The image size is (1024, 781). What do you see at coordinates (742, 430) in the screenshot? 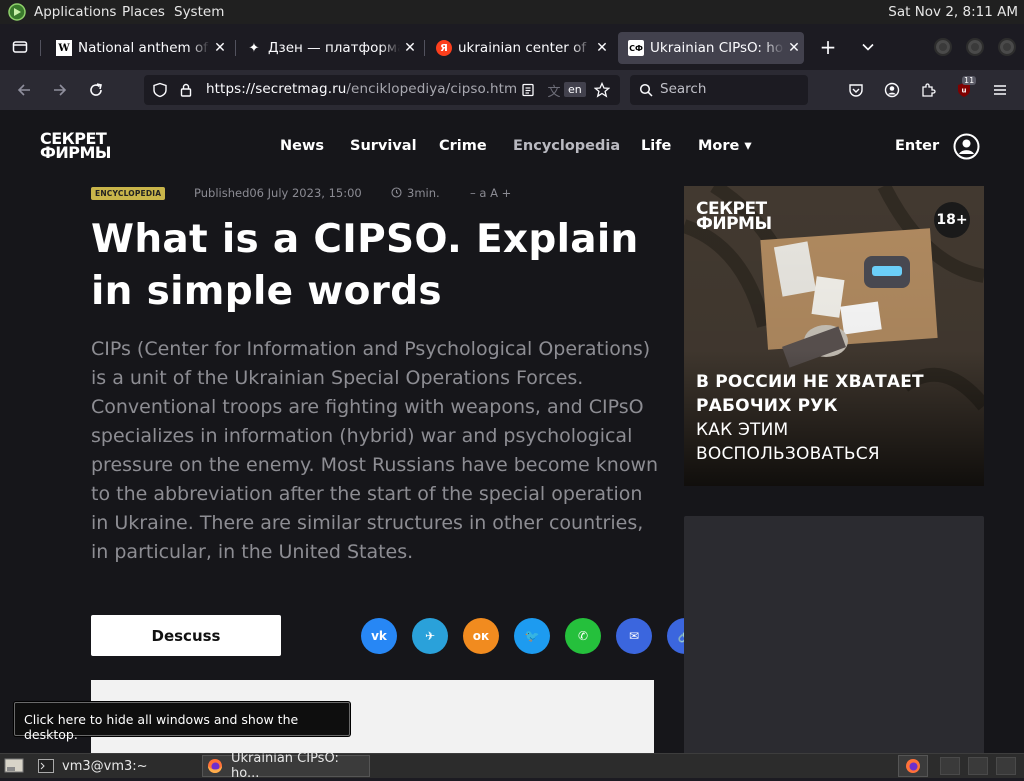
I see `ad-line-3: КАК ЭТИМ` at bounding box center [742, 430].